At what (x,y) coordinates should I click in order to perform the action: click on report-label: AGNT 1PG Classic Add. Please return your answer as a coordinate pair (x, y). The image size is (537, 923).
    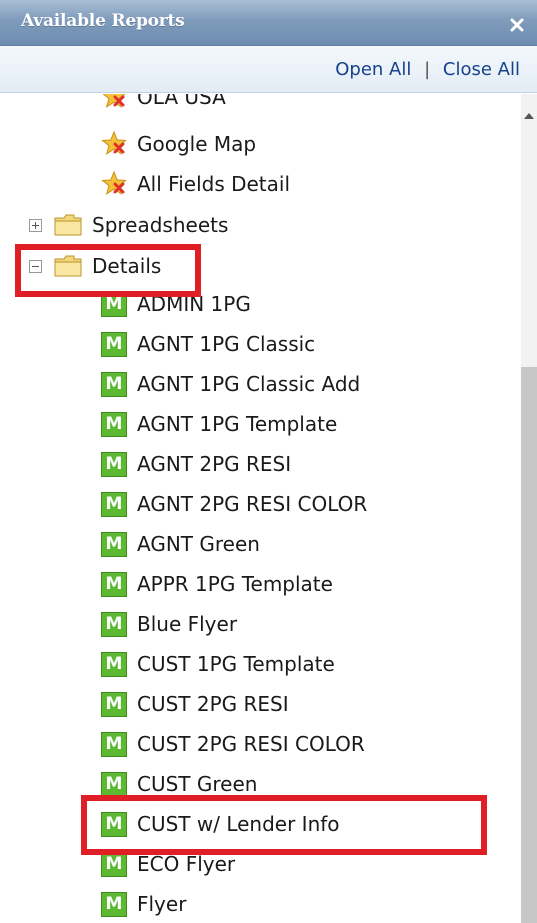
    Looking at the image, I should click on (249, 384).